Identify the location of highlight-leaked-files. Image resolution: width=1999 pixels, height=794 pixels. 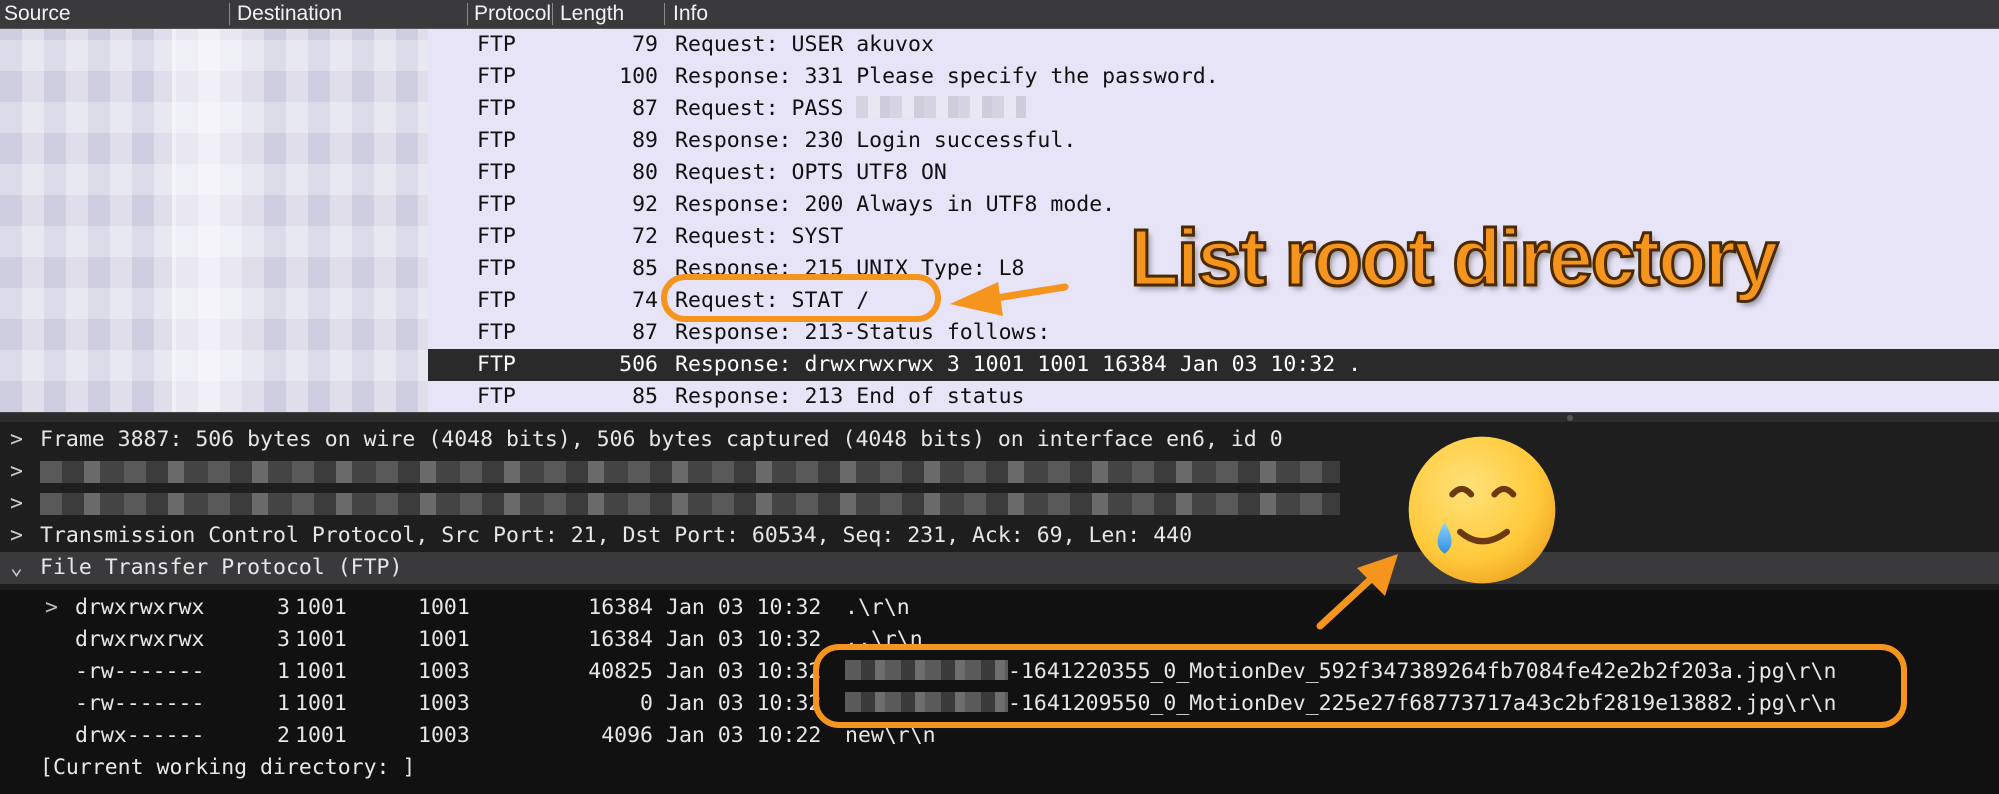
(1360, 686).